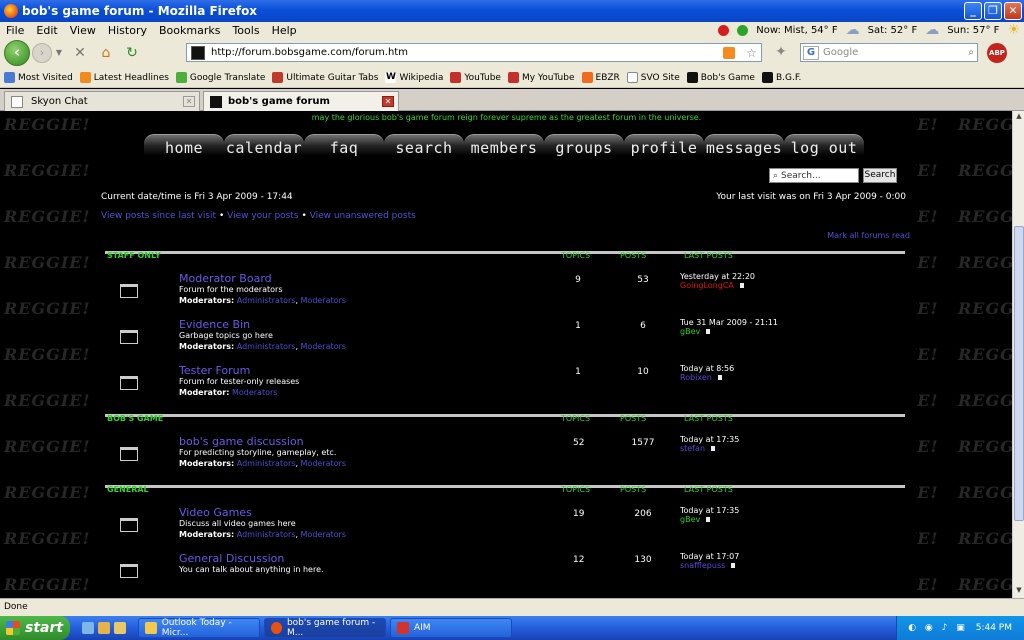  Describe the element at coordinates (231, 558) in the screenshot. I see `forum-title: General Discussion` at that location.